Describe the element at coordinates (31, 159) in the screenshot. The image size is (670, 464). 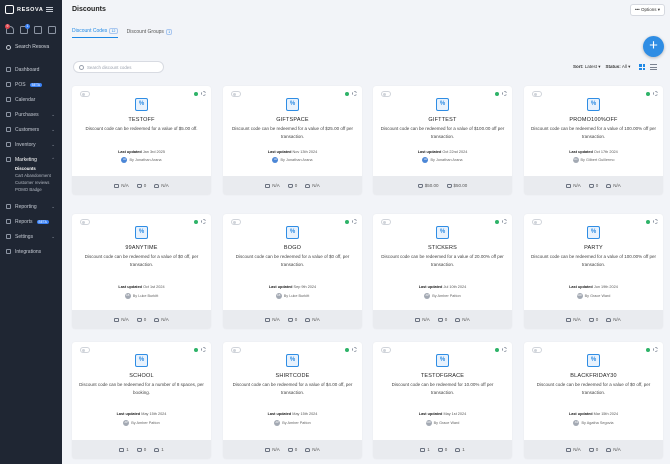
I see `sidebar-item-marketing: Marketing ⌃` at that location.